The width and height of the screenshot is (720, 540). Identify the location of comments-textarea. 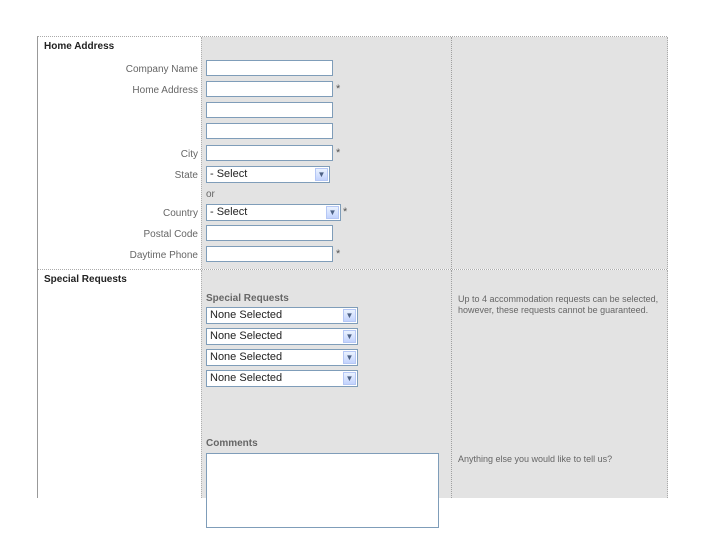
(322, 490).